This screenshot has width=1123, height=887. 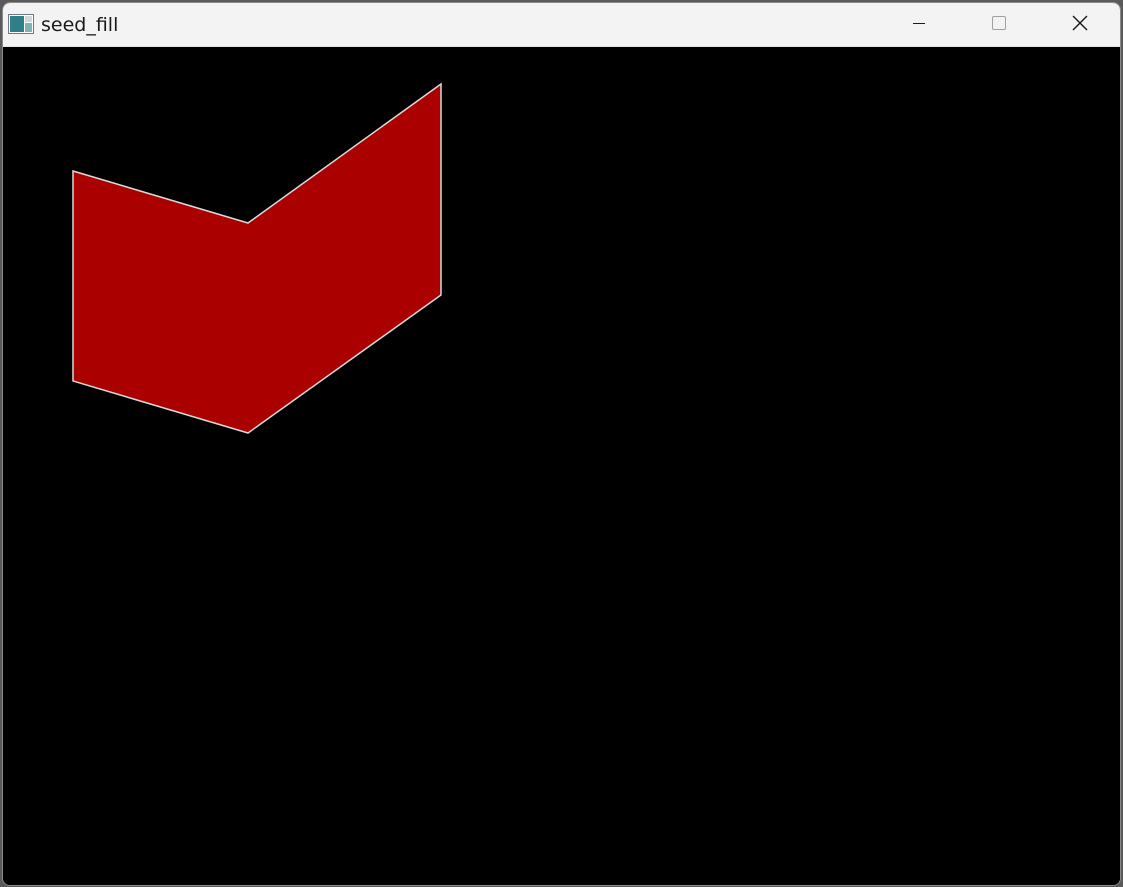 What do you see at coordinates (21, 24) in the screenshot?
I see `app-window-icon` at bounding box center [21, 24].